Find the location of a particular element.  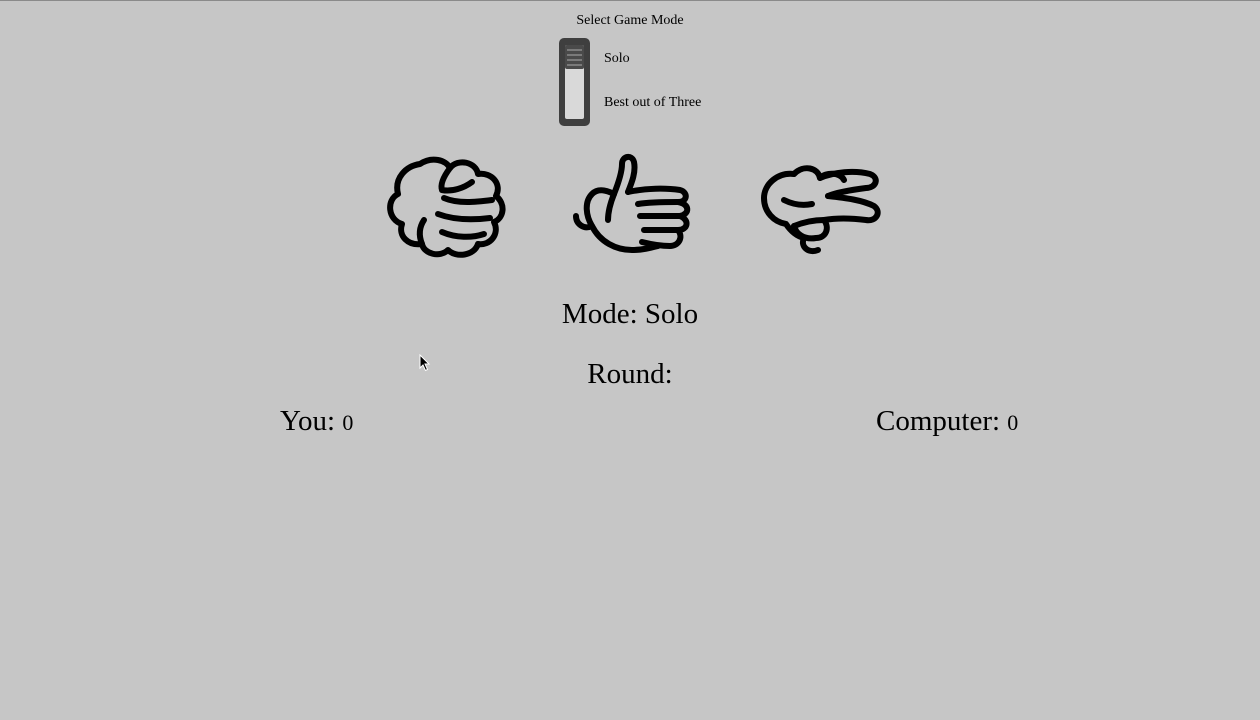

mouse-pointer-icon is located at coordinates (425, 363).